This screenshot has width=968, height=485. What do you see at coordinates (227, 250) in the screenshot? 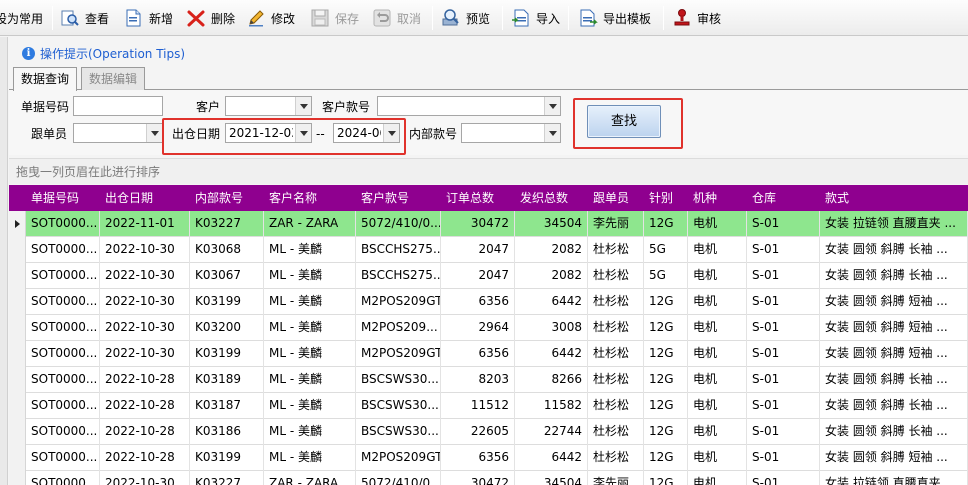
I see `cell-internal-style: K03068` at bounding box center [227, 250].